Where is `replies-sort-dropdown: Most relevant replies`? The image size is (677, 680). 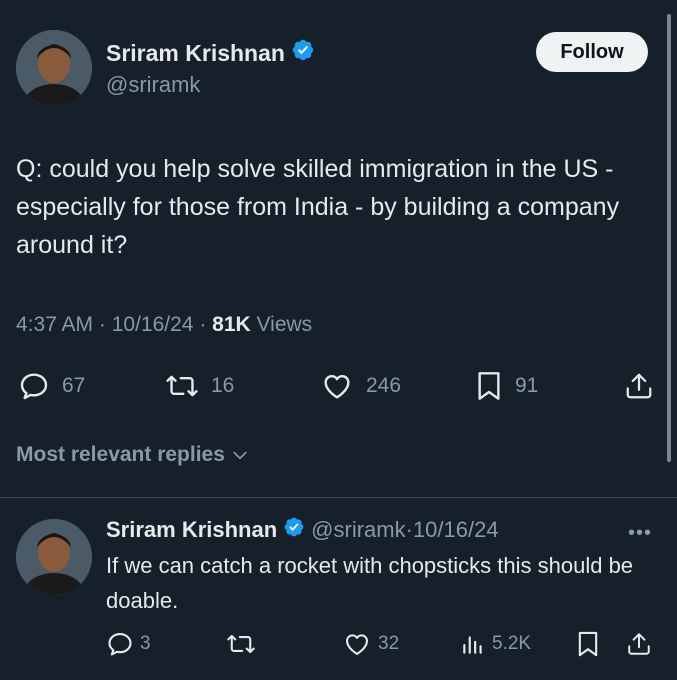 replies-sort-dropdown: Most relevant replies is located at coordinates (133, 455).